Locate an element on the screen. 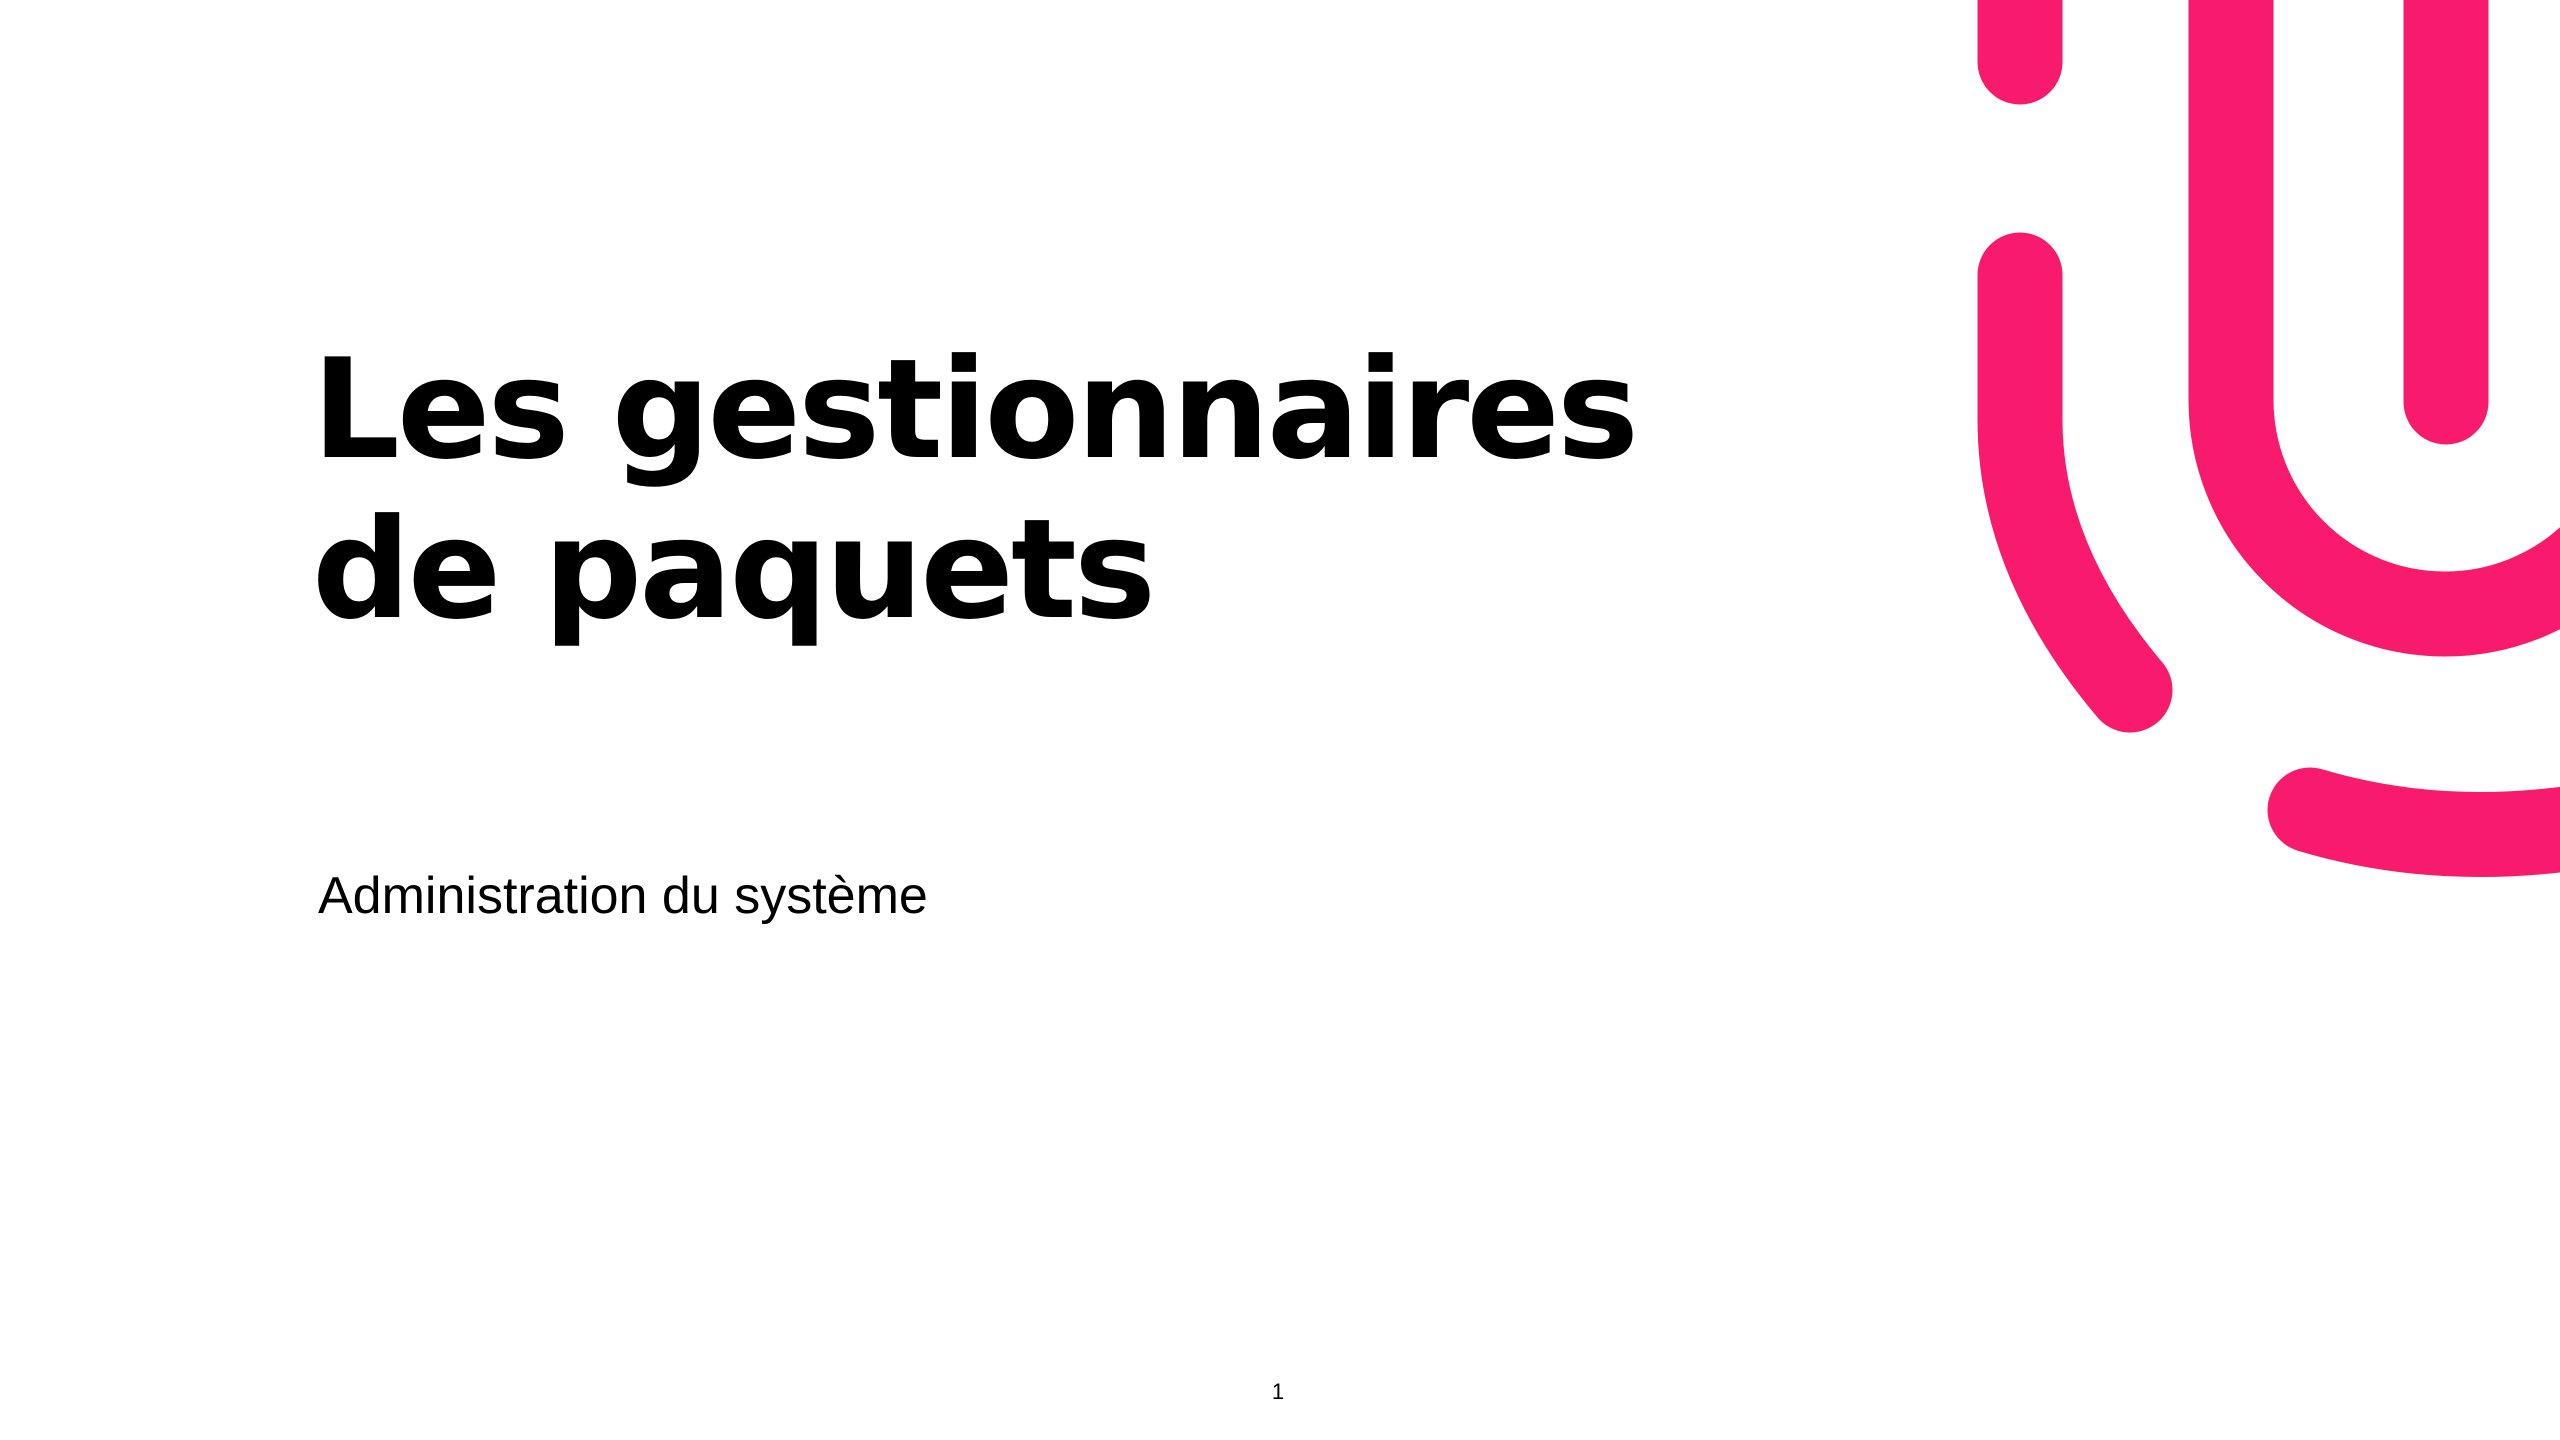 This screenshot has height=1440, width=2560. bottom-arc-stroke is located at coordinates (2413, 822).